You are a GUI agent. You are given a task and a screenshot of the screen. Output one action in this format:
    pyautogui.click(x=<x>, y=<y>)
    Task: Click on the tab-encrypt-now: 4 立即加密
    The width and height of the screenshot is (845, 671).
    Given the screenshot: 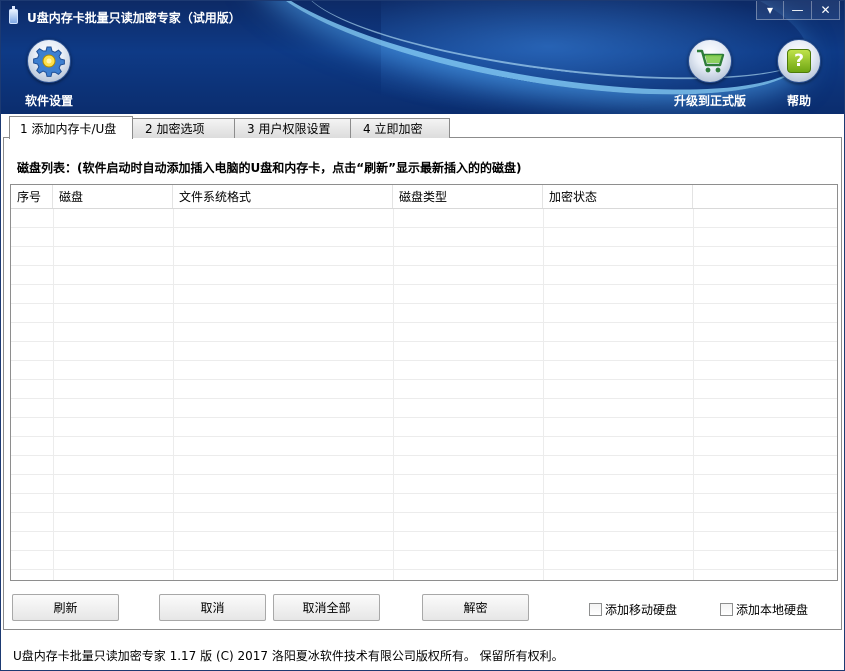 What is the action you would take?
    pyautogui.click(x=400, y=128)
    